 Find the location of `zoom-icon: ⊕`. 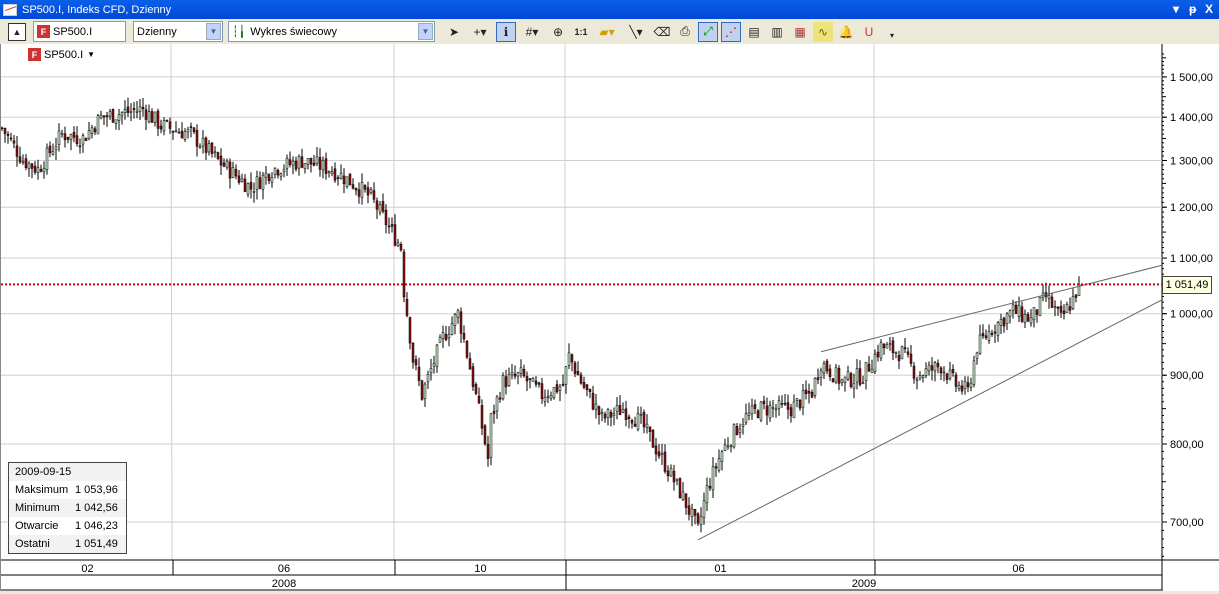

zoom-icon: ⊕ is located at coordinates (558, 32).